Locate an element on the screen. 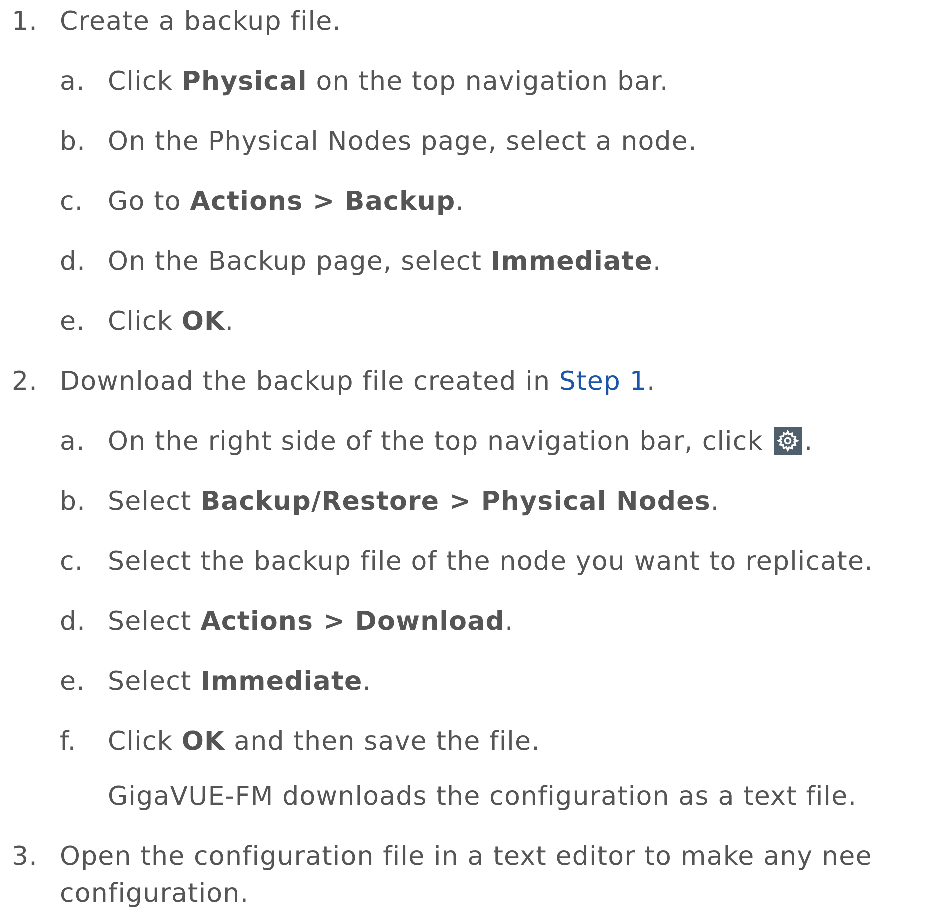 This screenshot has height=915, width=937. step-link: Step 1 is located at coordinates (603, 382).